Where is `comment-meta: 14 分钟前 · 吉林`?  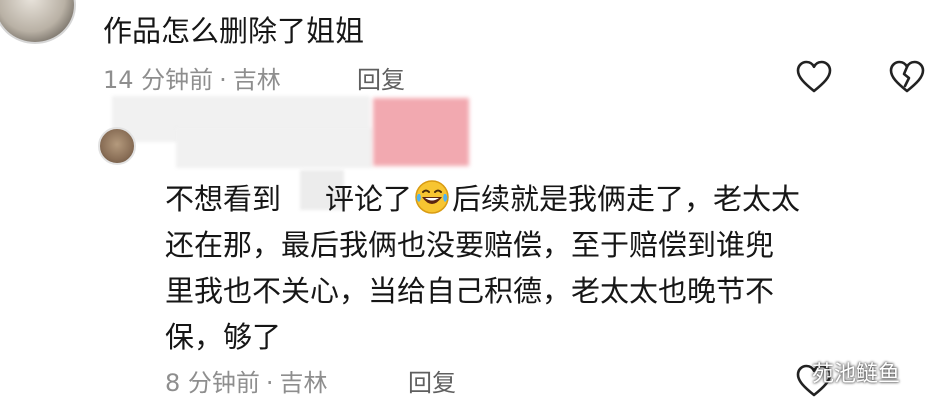
comment-meta: 14 分钟前 · 吉林 is located at coordinates (192, 80).